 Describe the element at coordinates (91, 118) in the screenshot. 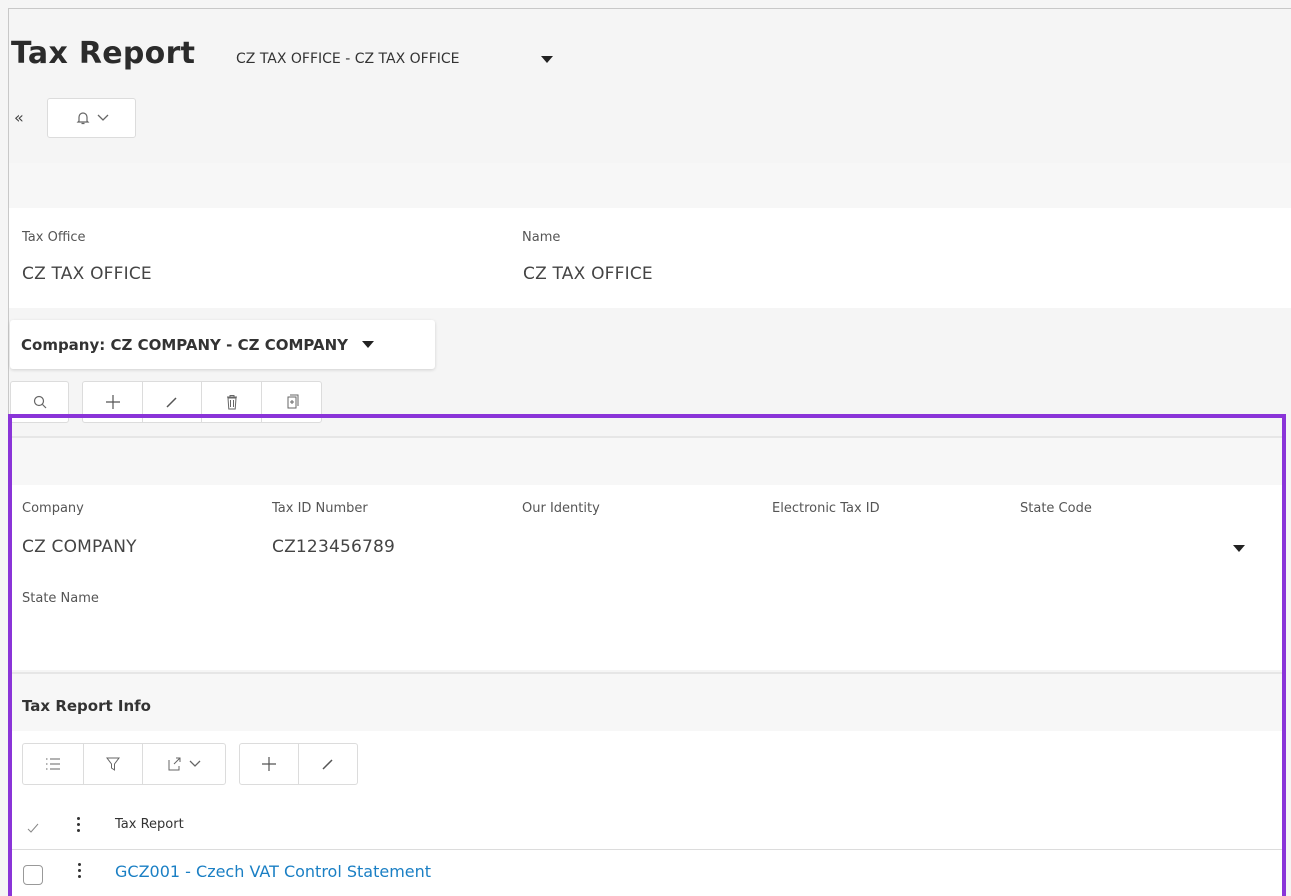

I see `header-action-button` at that location.